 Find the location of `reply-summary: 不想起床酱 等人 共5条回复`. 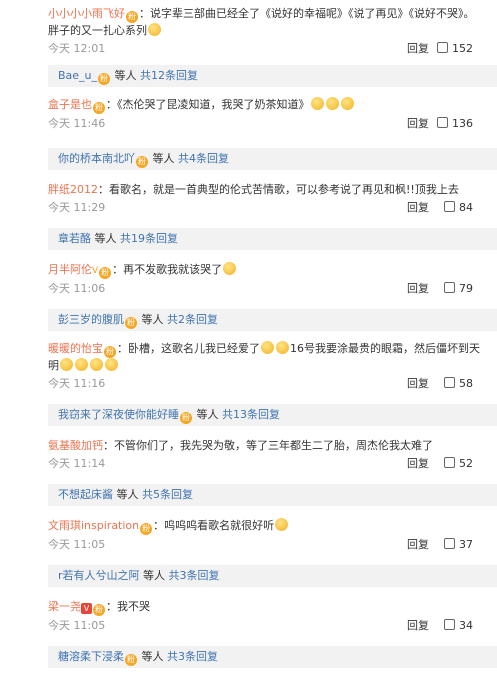

reply-summary: 不想起床酱 等人 共5条回复 is located at coordinates (272, 495).